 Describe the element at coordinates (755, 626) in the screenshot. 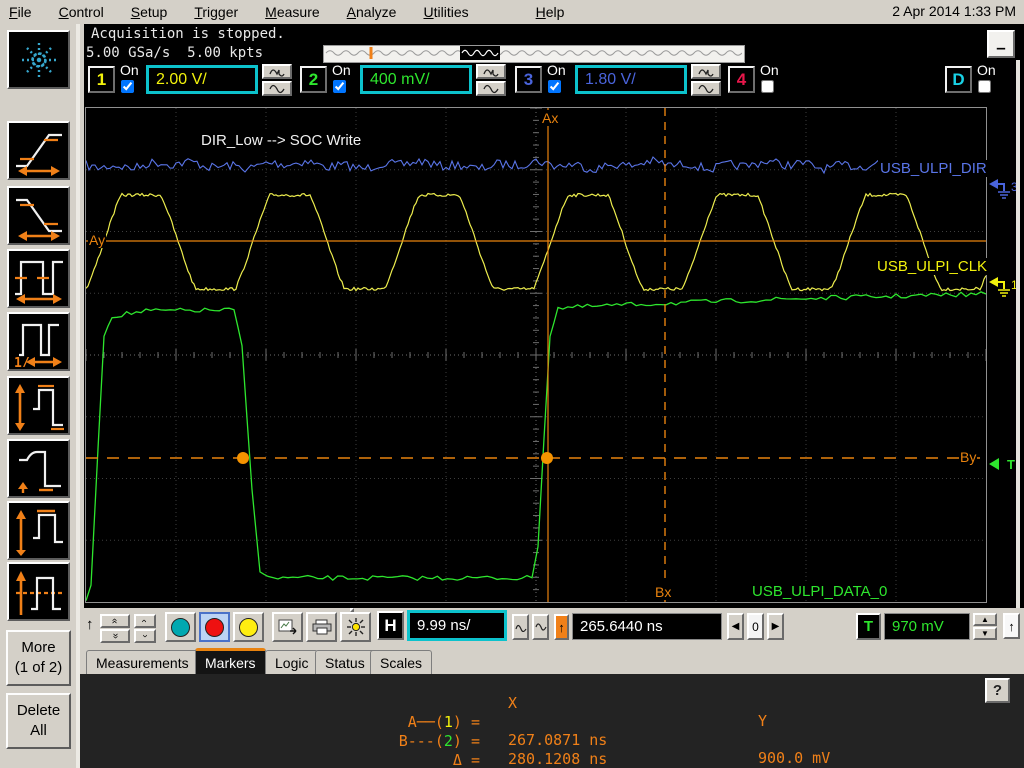

I see `position-zero-button: 0` at that location.